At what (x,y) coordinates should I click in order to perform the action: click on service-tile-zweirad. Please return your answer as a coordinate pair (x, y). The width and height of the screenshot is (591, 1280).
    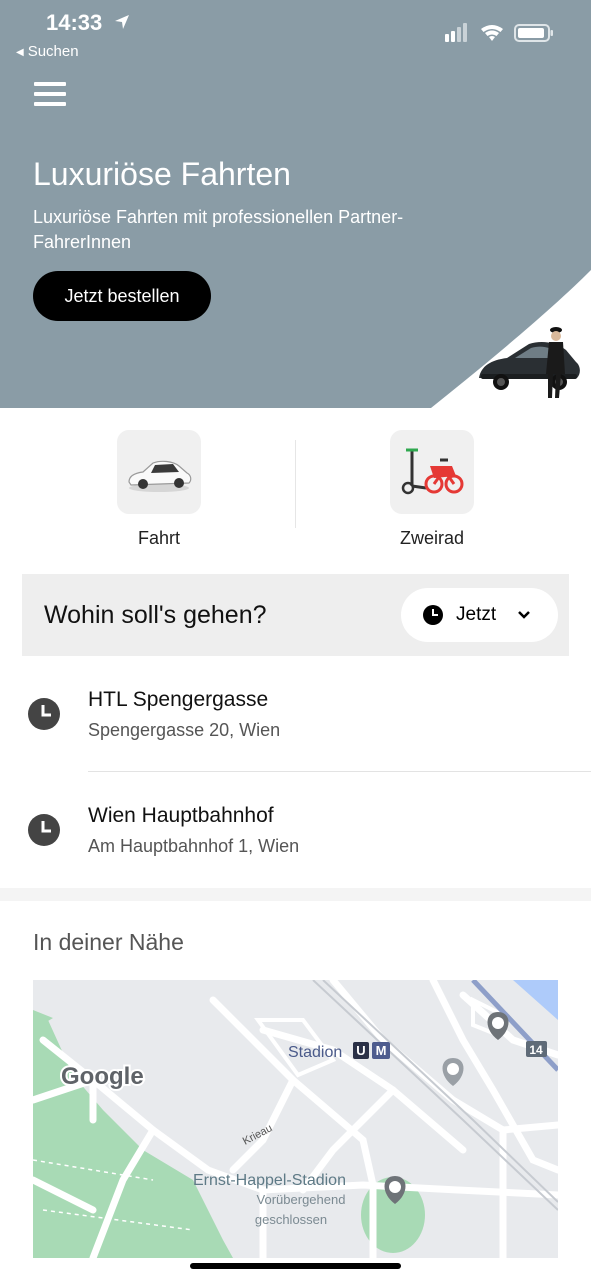
    Looking at the image, I should click on (432, 472).